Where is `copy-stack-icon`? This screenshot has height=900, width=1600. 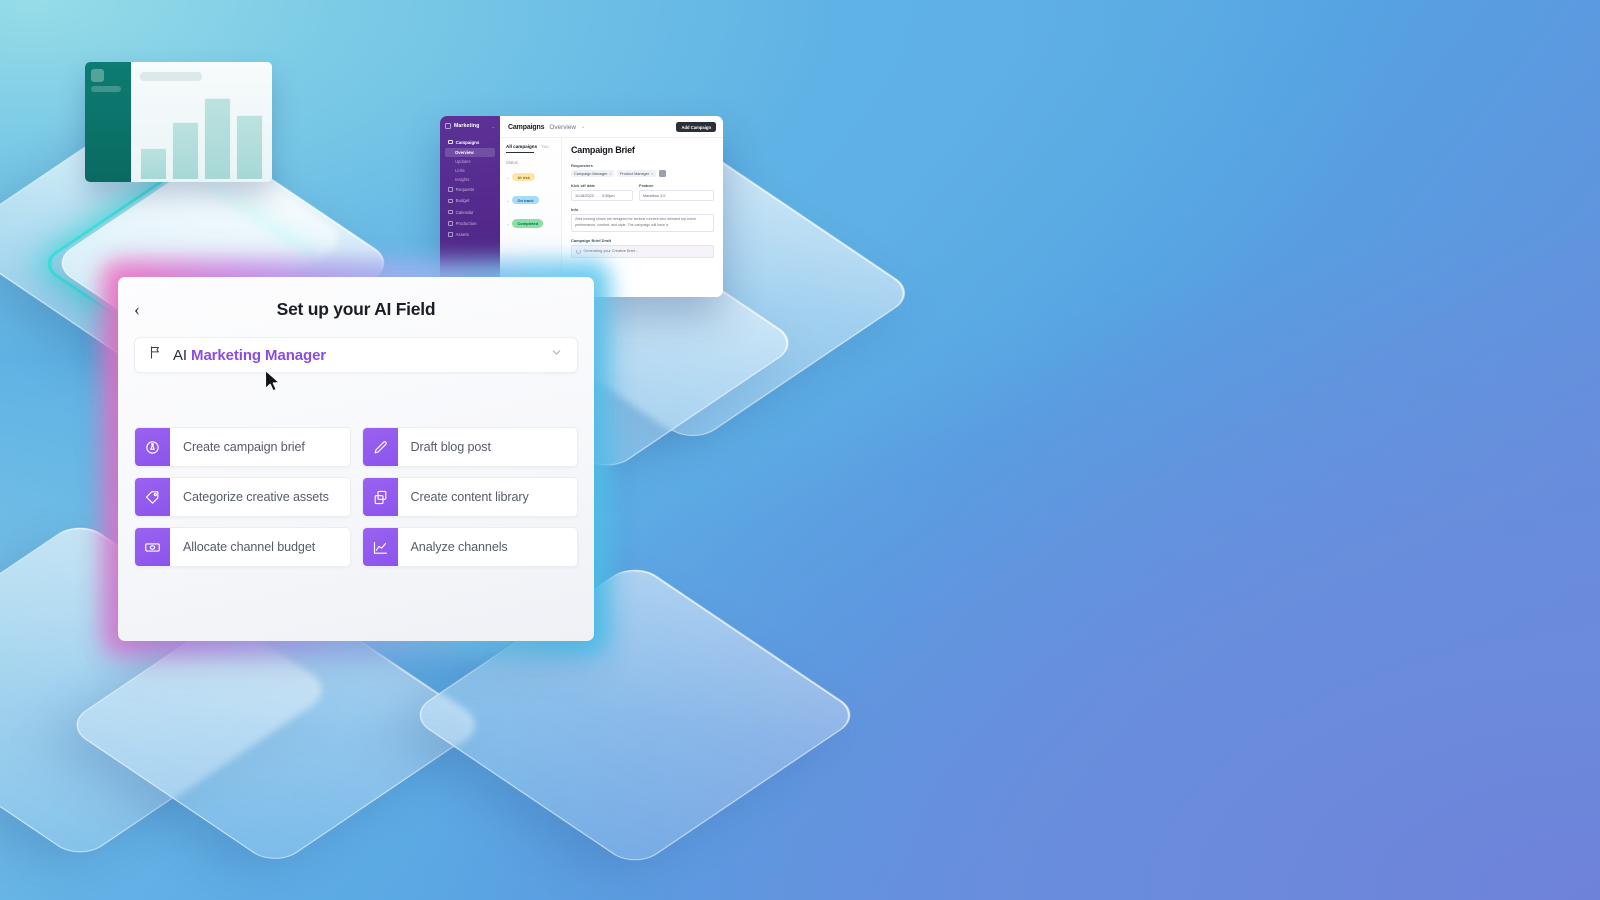 copy-stack-icon is located at coordinates (380, 497).